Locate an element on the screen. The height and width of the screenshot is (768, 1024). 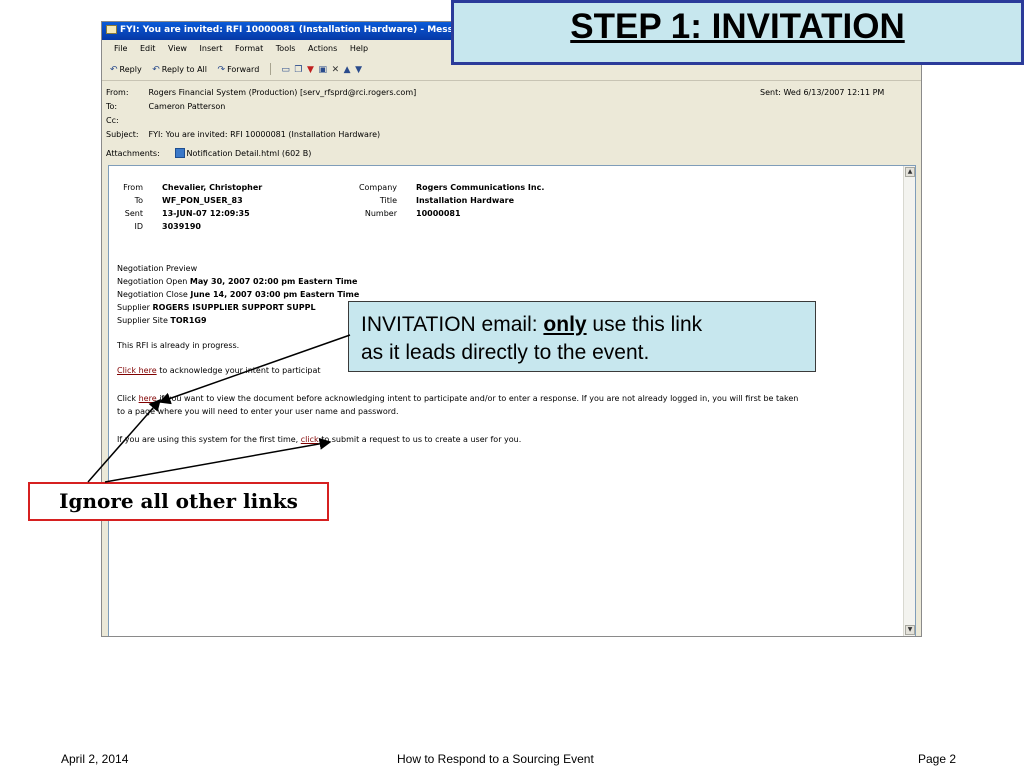
meta-company-label: Company is located at coordinates (377, 187).